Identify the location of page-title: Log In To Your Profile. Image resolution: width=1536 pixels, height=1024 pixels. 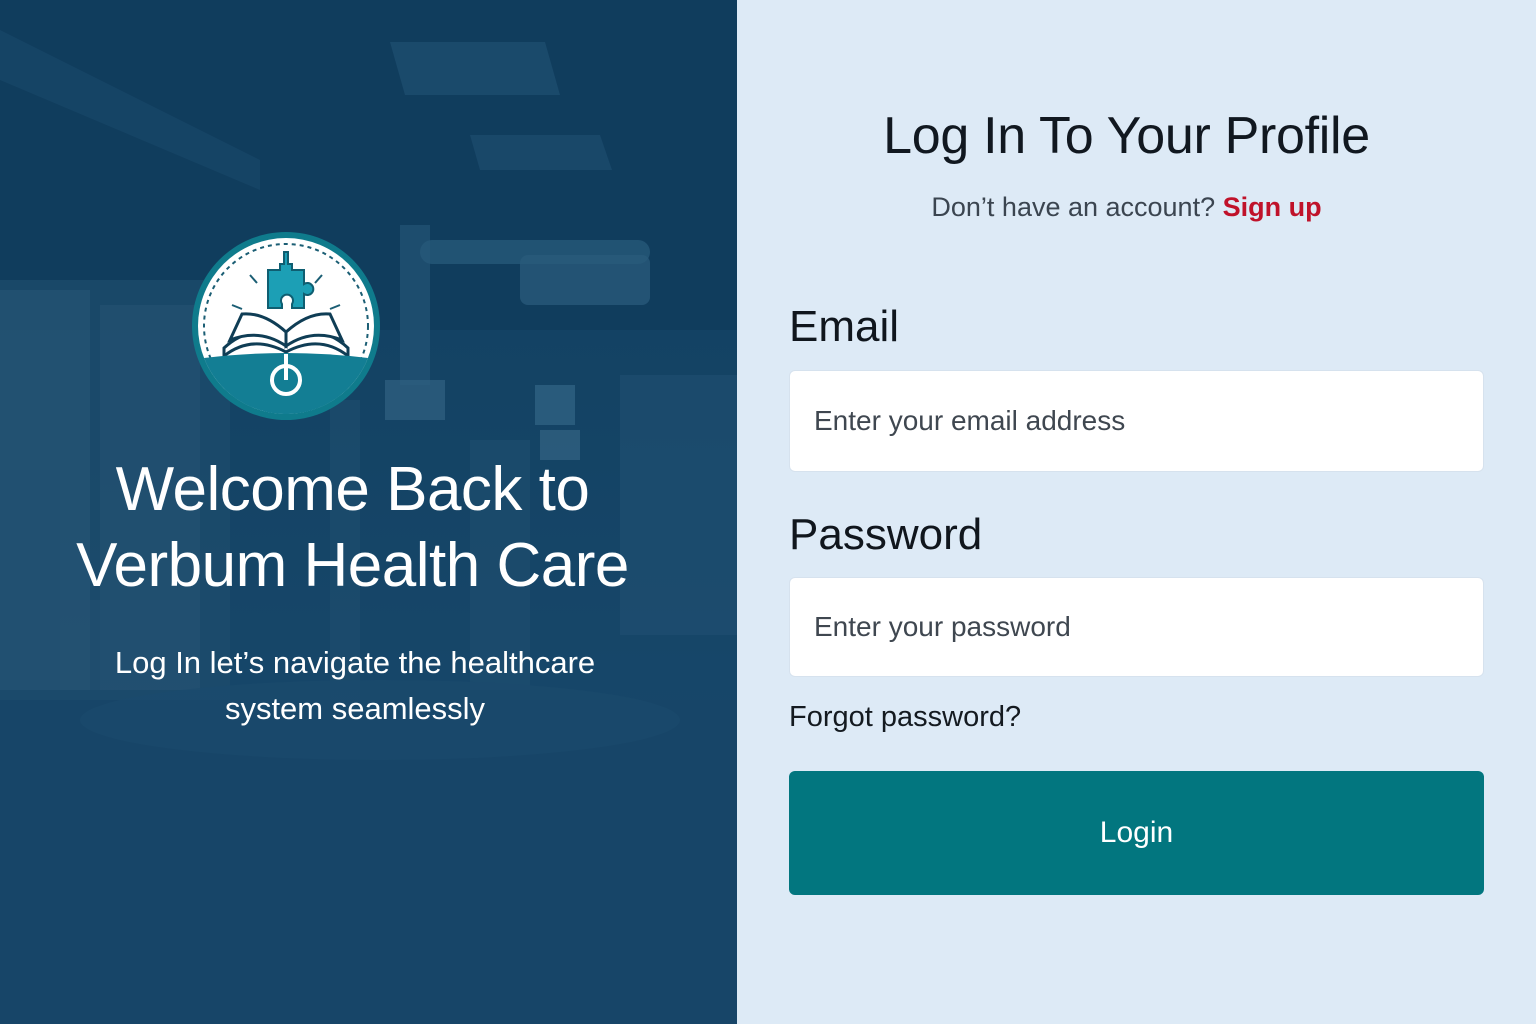
(1126, 136).